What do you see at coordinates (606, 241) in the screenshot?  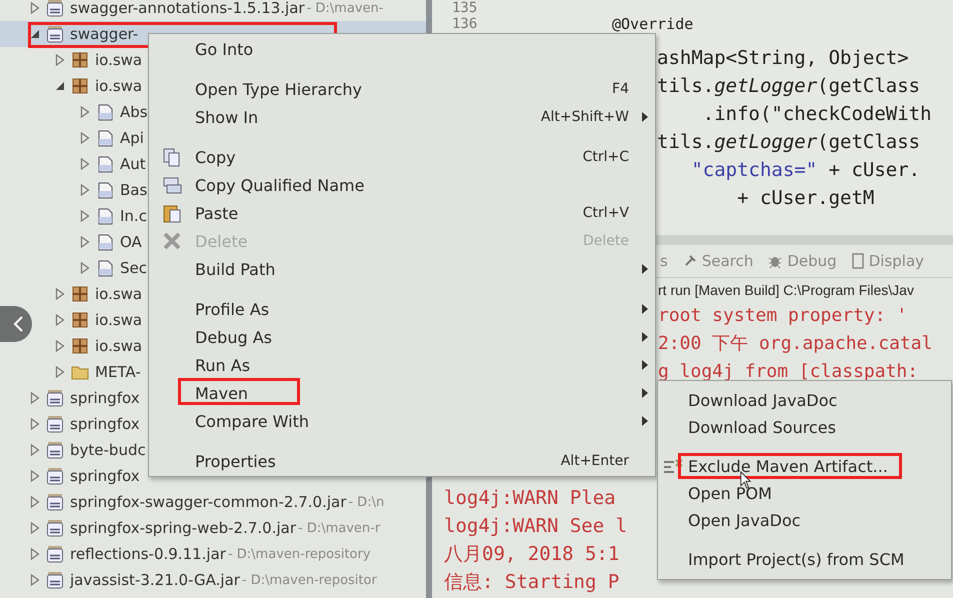 I see `shortcut-label: Delete` at bounding box center [606, 241].